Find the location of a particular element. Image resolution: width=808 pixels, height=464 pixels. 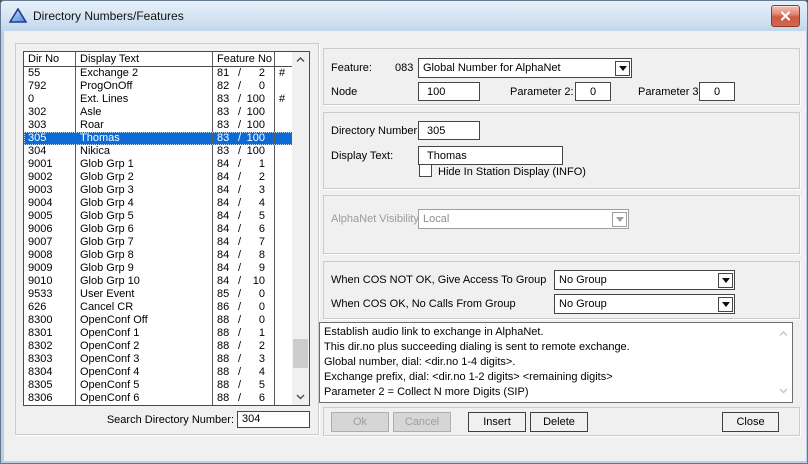

list-item: 8301 OpenConf 1 88/1 is located at coordinates (166, 333).